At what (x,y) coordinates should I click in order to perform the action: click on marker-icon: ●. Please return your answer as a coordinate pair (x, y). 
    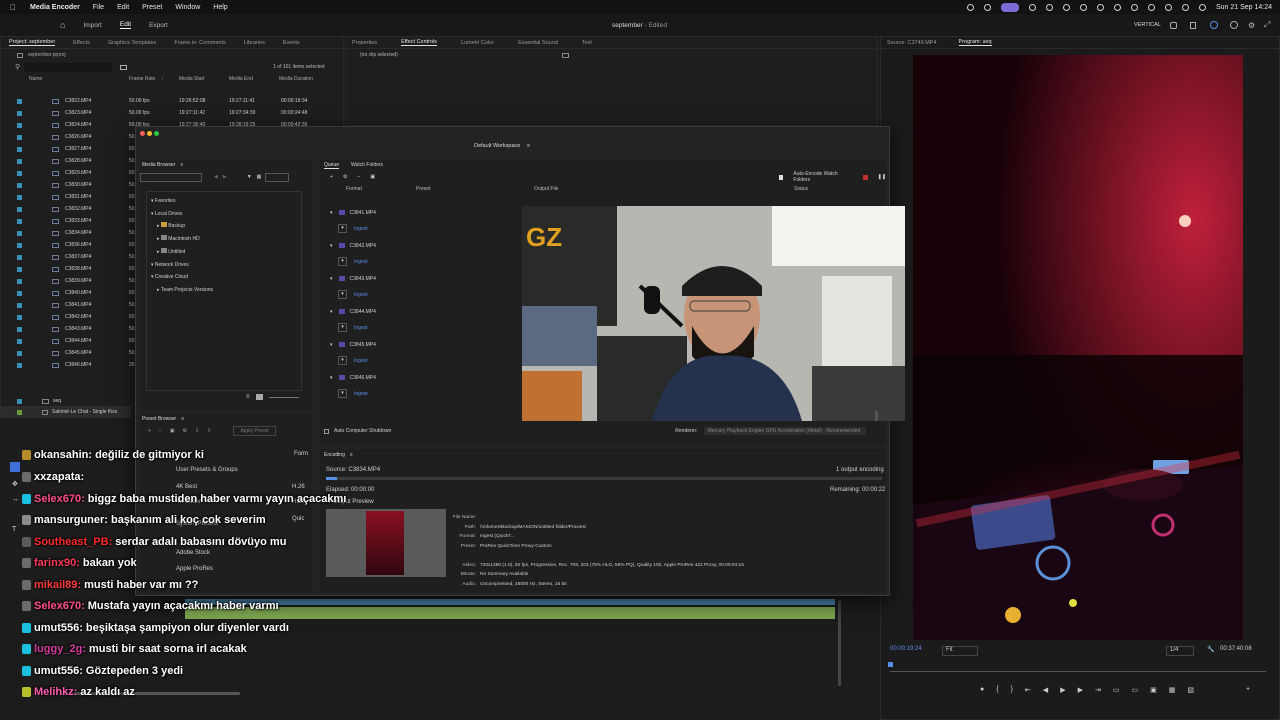
    Looking at the image, I should click on (982, 692).